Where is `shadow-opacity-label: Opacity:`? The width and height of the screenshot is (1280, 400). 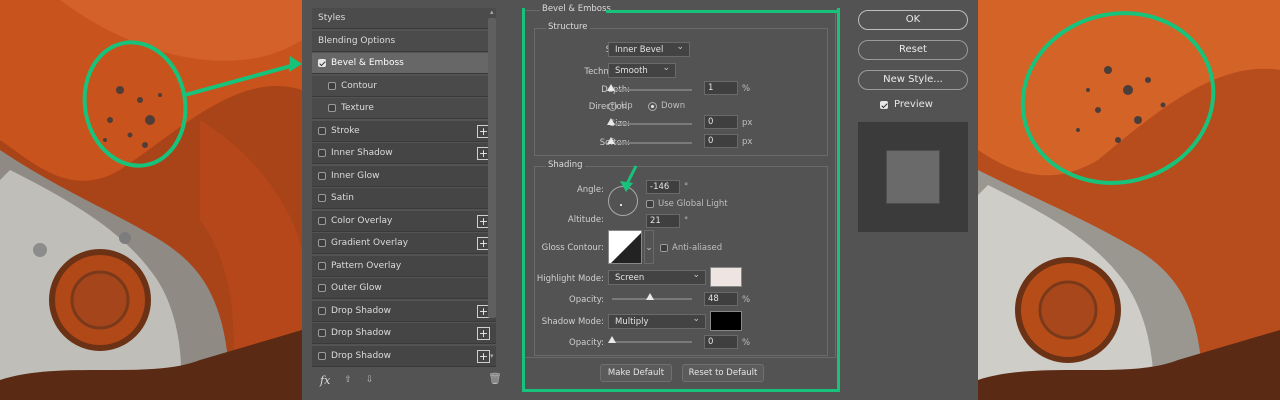 shadow-opacity-label: Opacity: is located at coordinates (586, 343).